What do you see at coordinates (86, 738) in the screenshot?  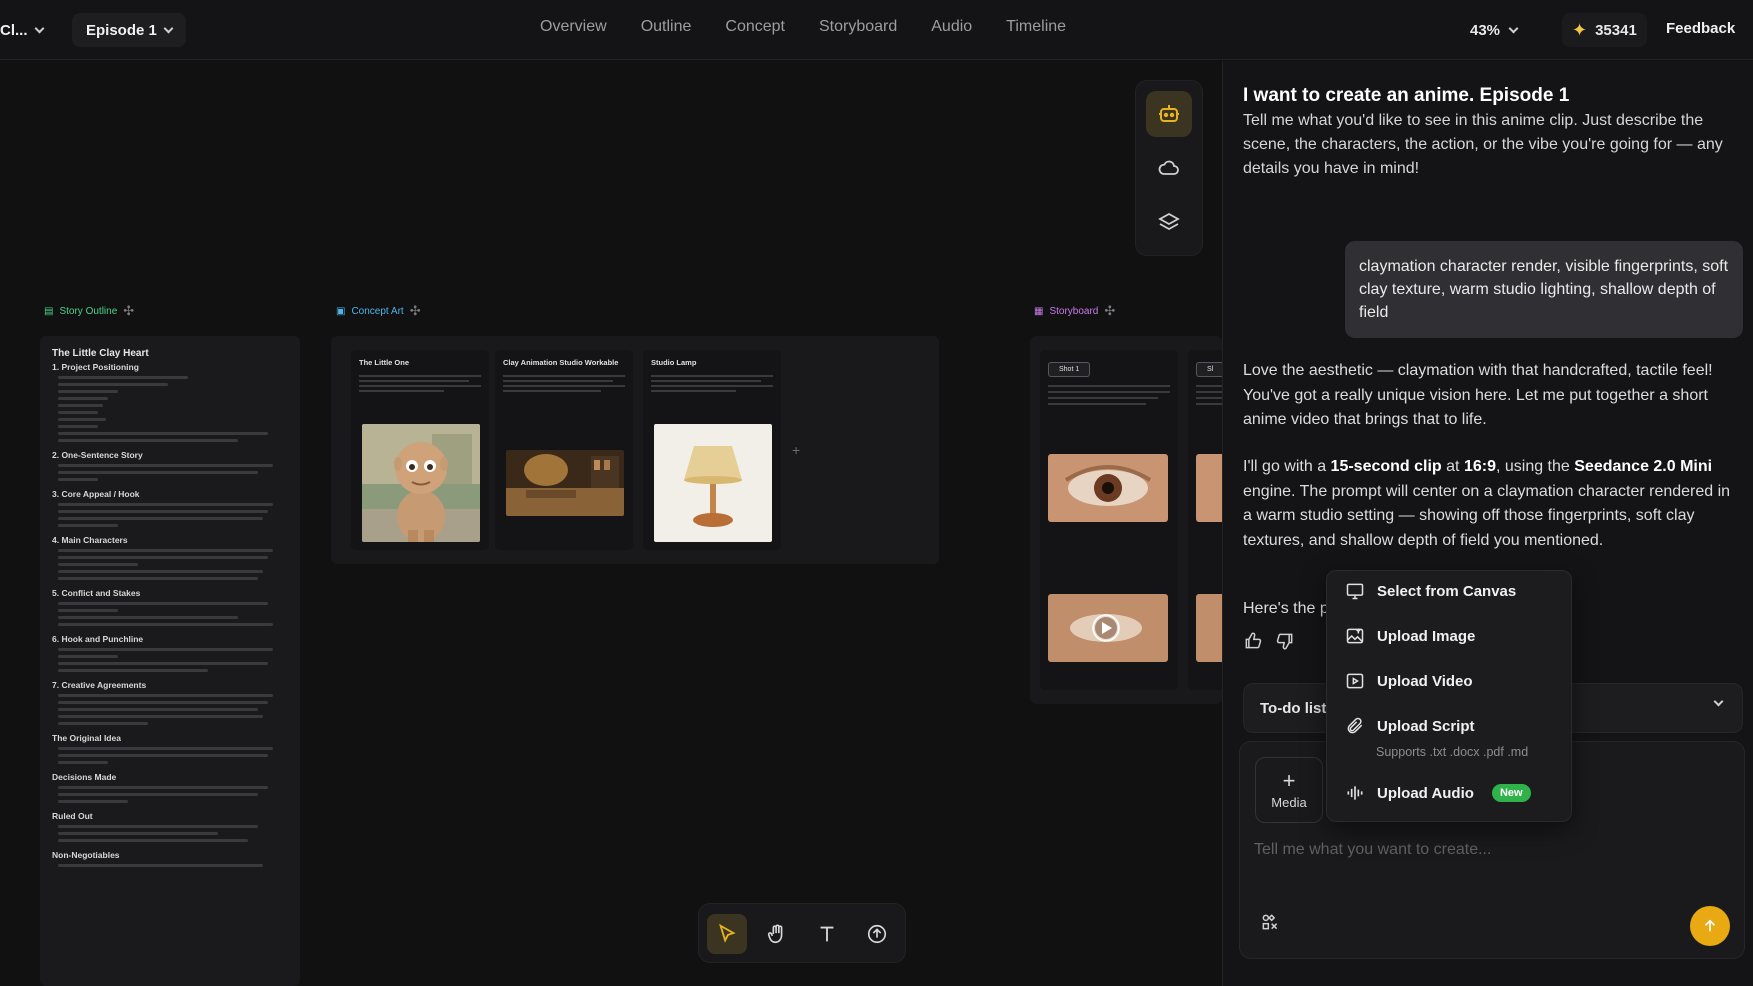 I see `outline-section: The Original Idea` at bounding box center [86, 738].